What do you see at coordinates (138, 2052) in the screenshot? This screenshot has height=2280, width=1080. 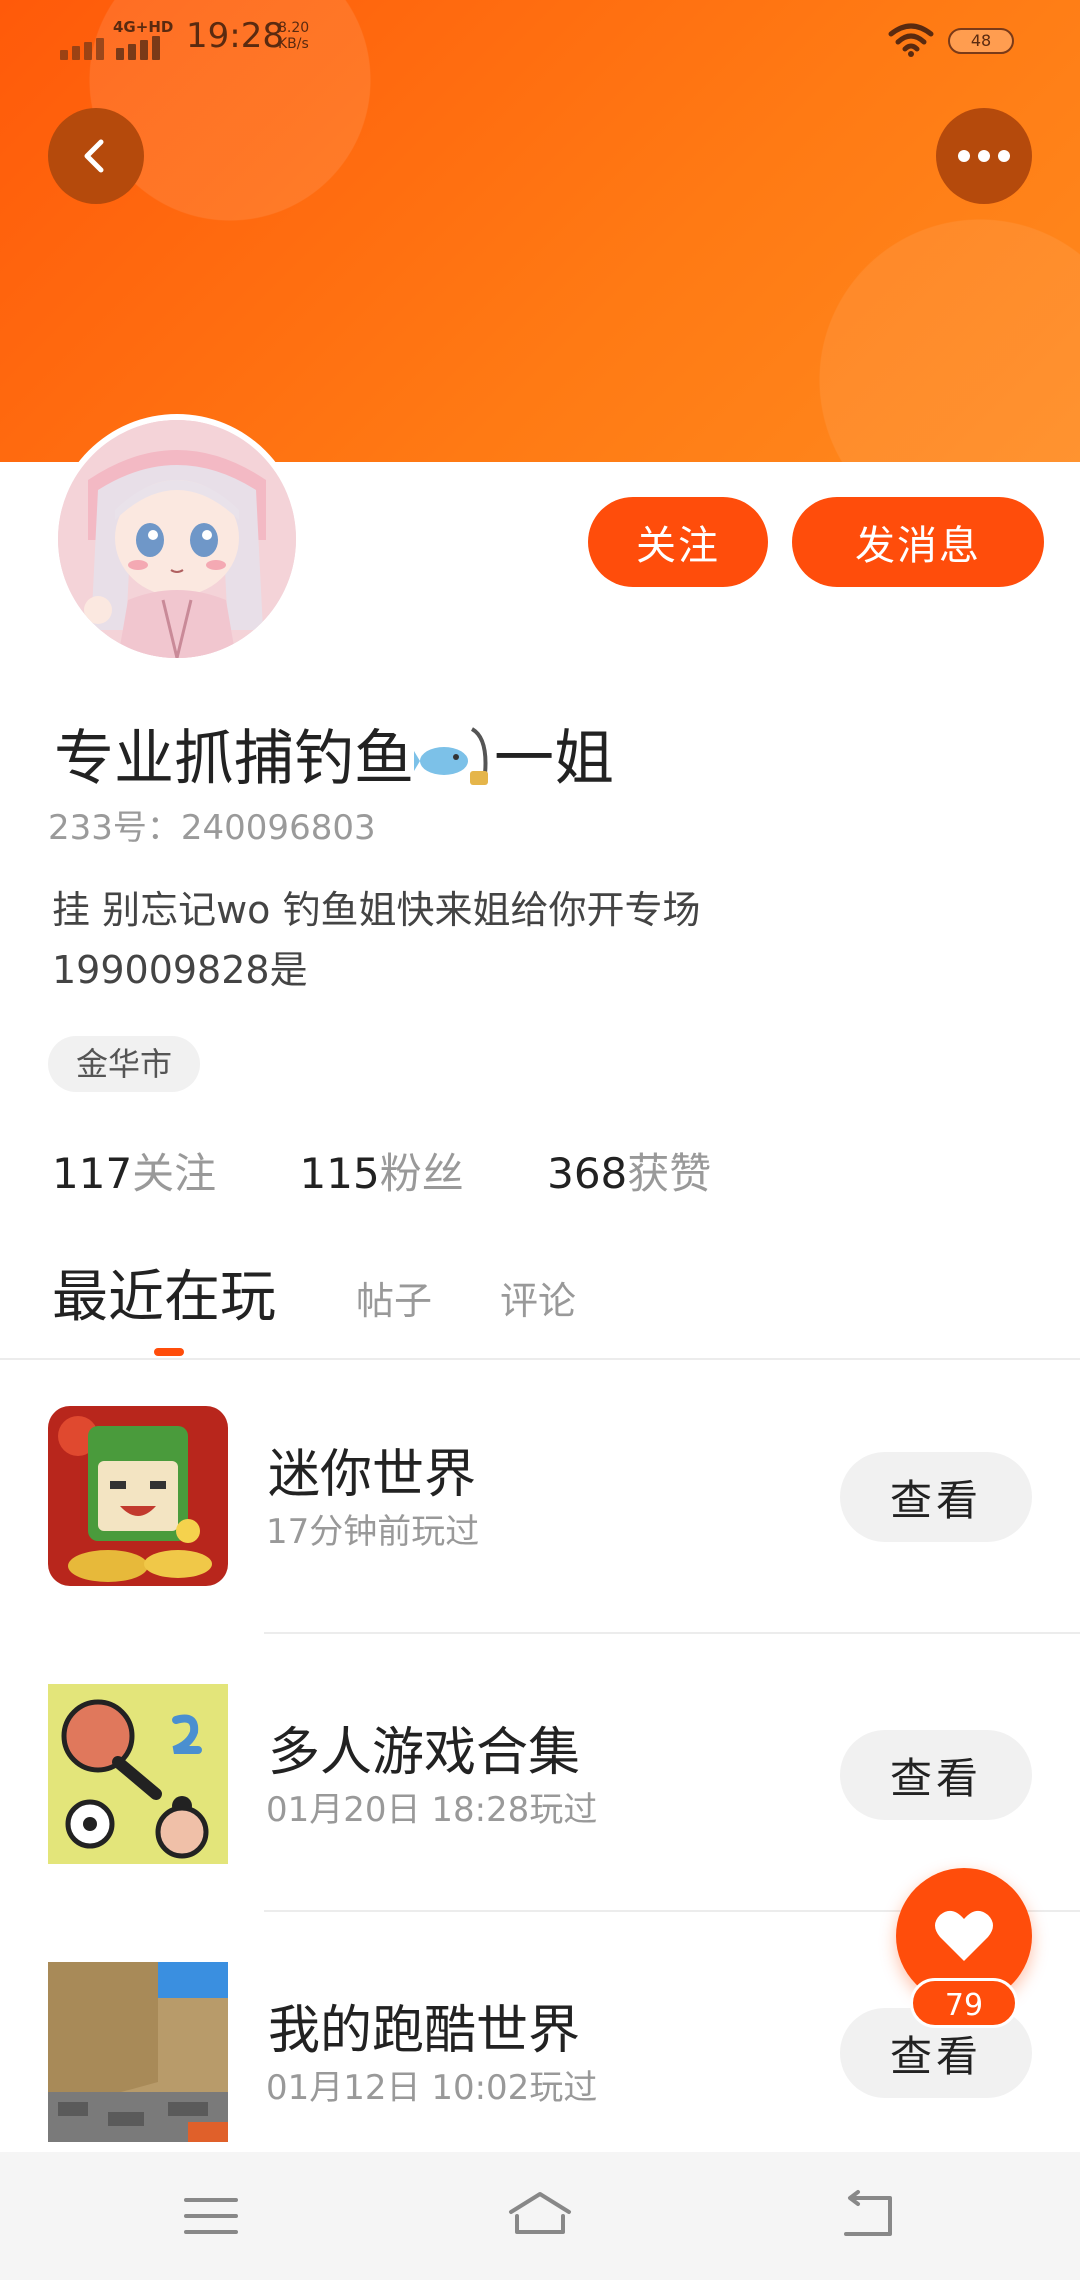 I see `parkour-world-icon` at bounding box center [138, 2052].